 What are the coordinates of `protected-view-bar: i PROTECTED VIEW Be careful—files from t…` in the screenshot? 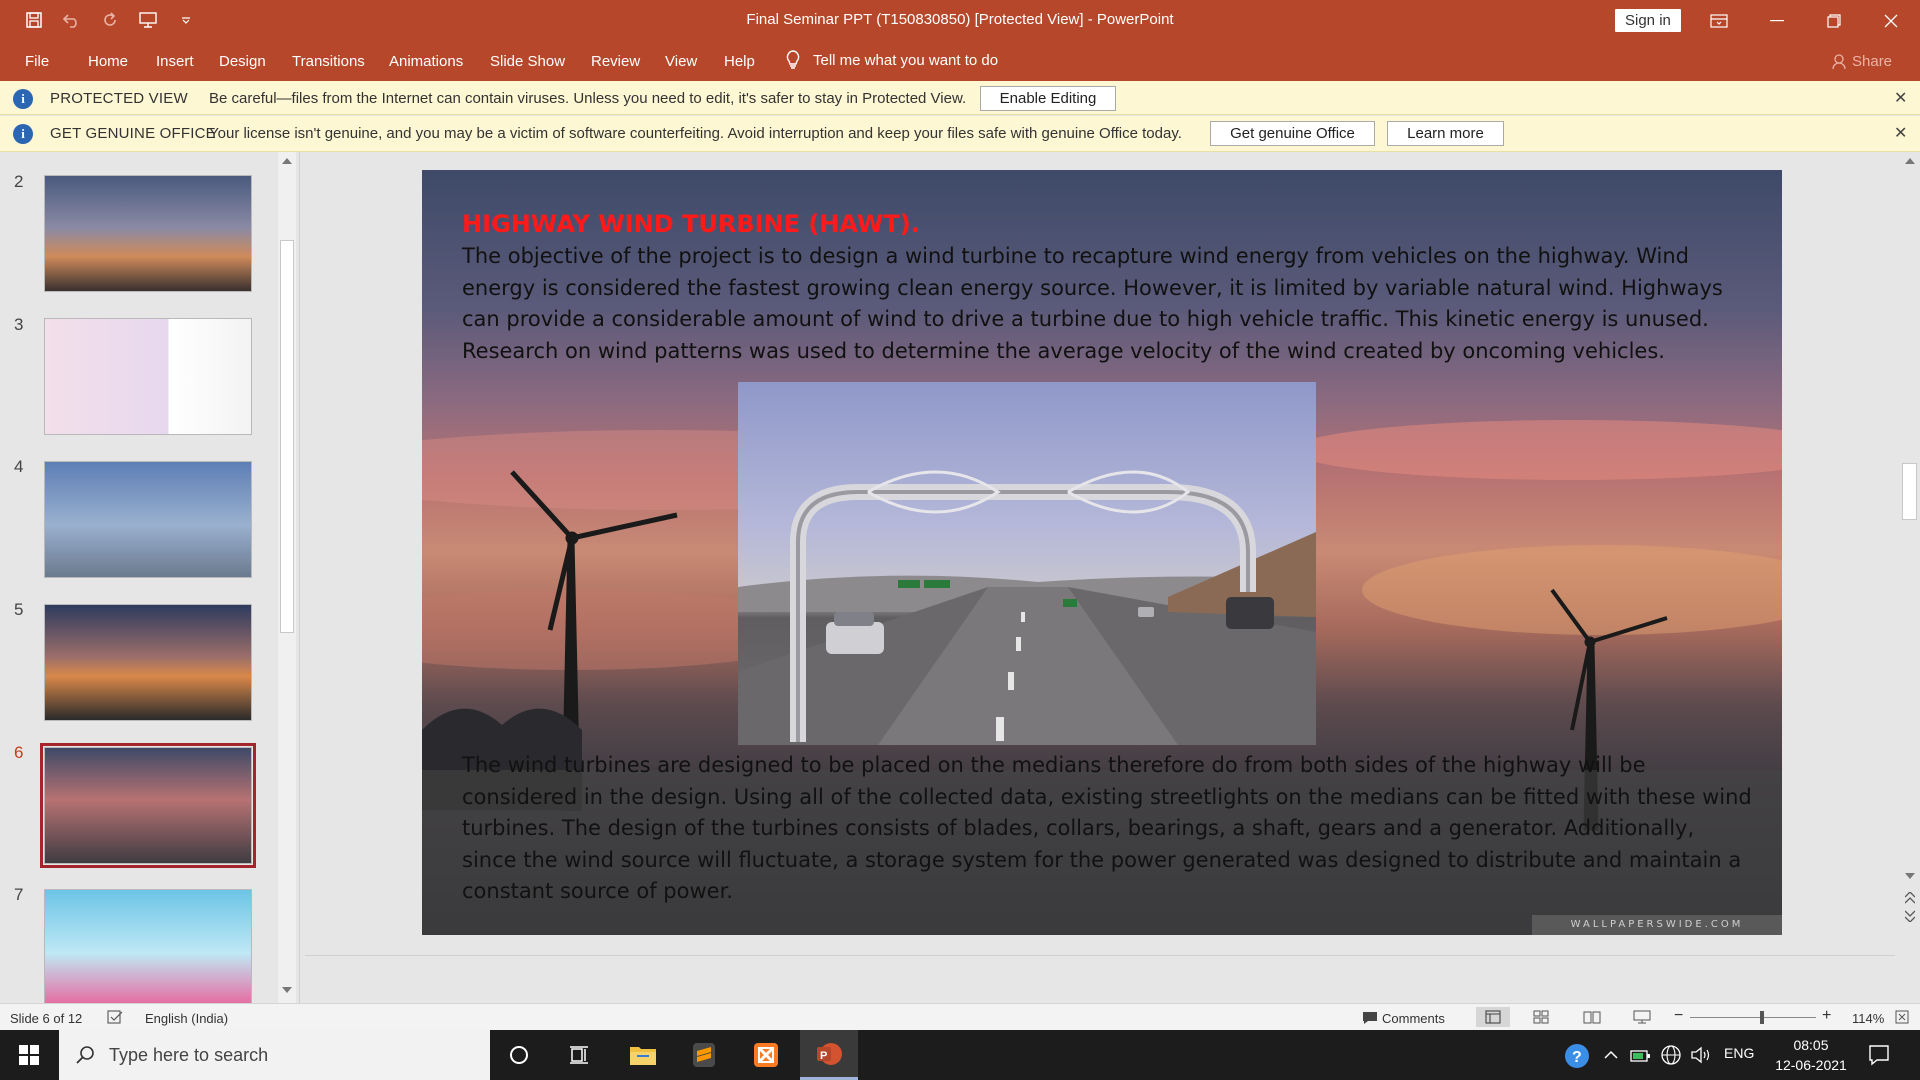 It's located at (960, 98).